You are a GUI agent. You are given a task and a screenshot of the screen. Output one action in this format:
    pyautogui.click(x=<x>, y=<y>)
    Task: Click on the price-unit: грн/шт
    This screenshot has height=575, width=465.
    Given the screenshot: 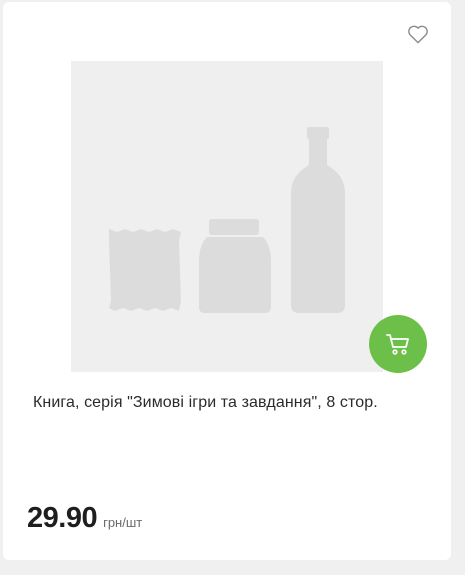 What is the action you would take?
    pyautogui.click(x=123, y=522)
    